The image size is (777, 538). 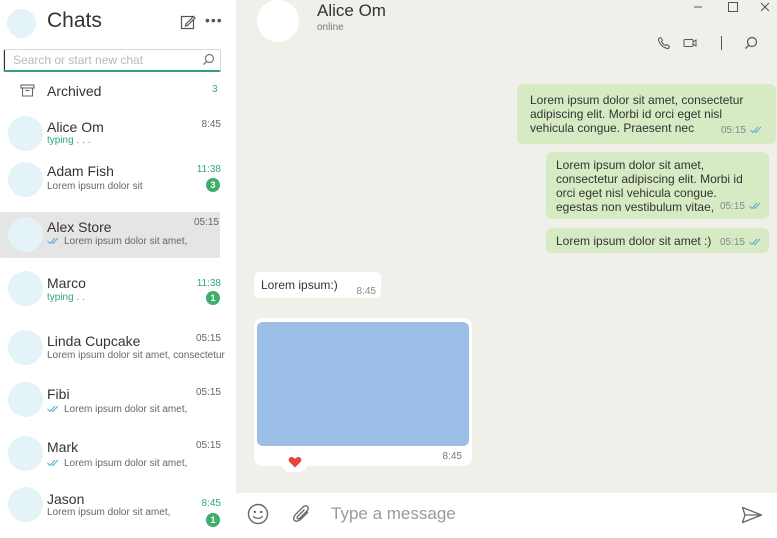 I want to click on emoji-icon, so click(x=258, y=514).